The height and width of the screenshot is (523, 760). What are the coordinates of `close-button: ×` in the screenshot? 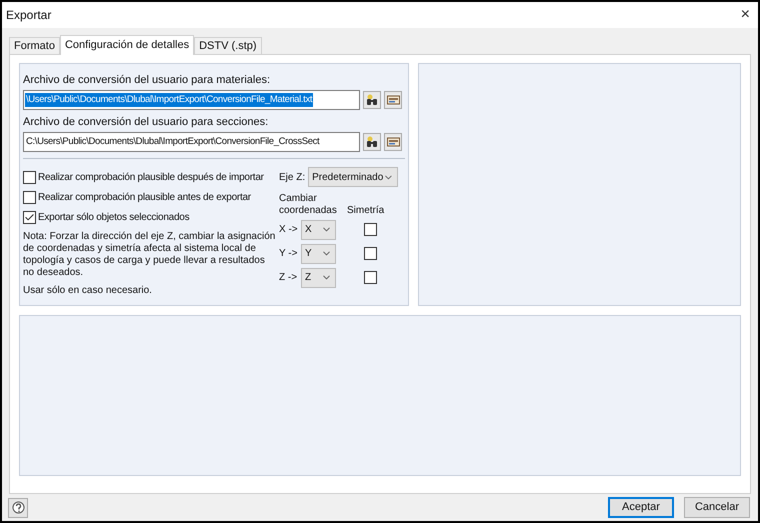 It's located at (745, 15).